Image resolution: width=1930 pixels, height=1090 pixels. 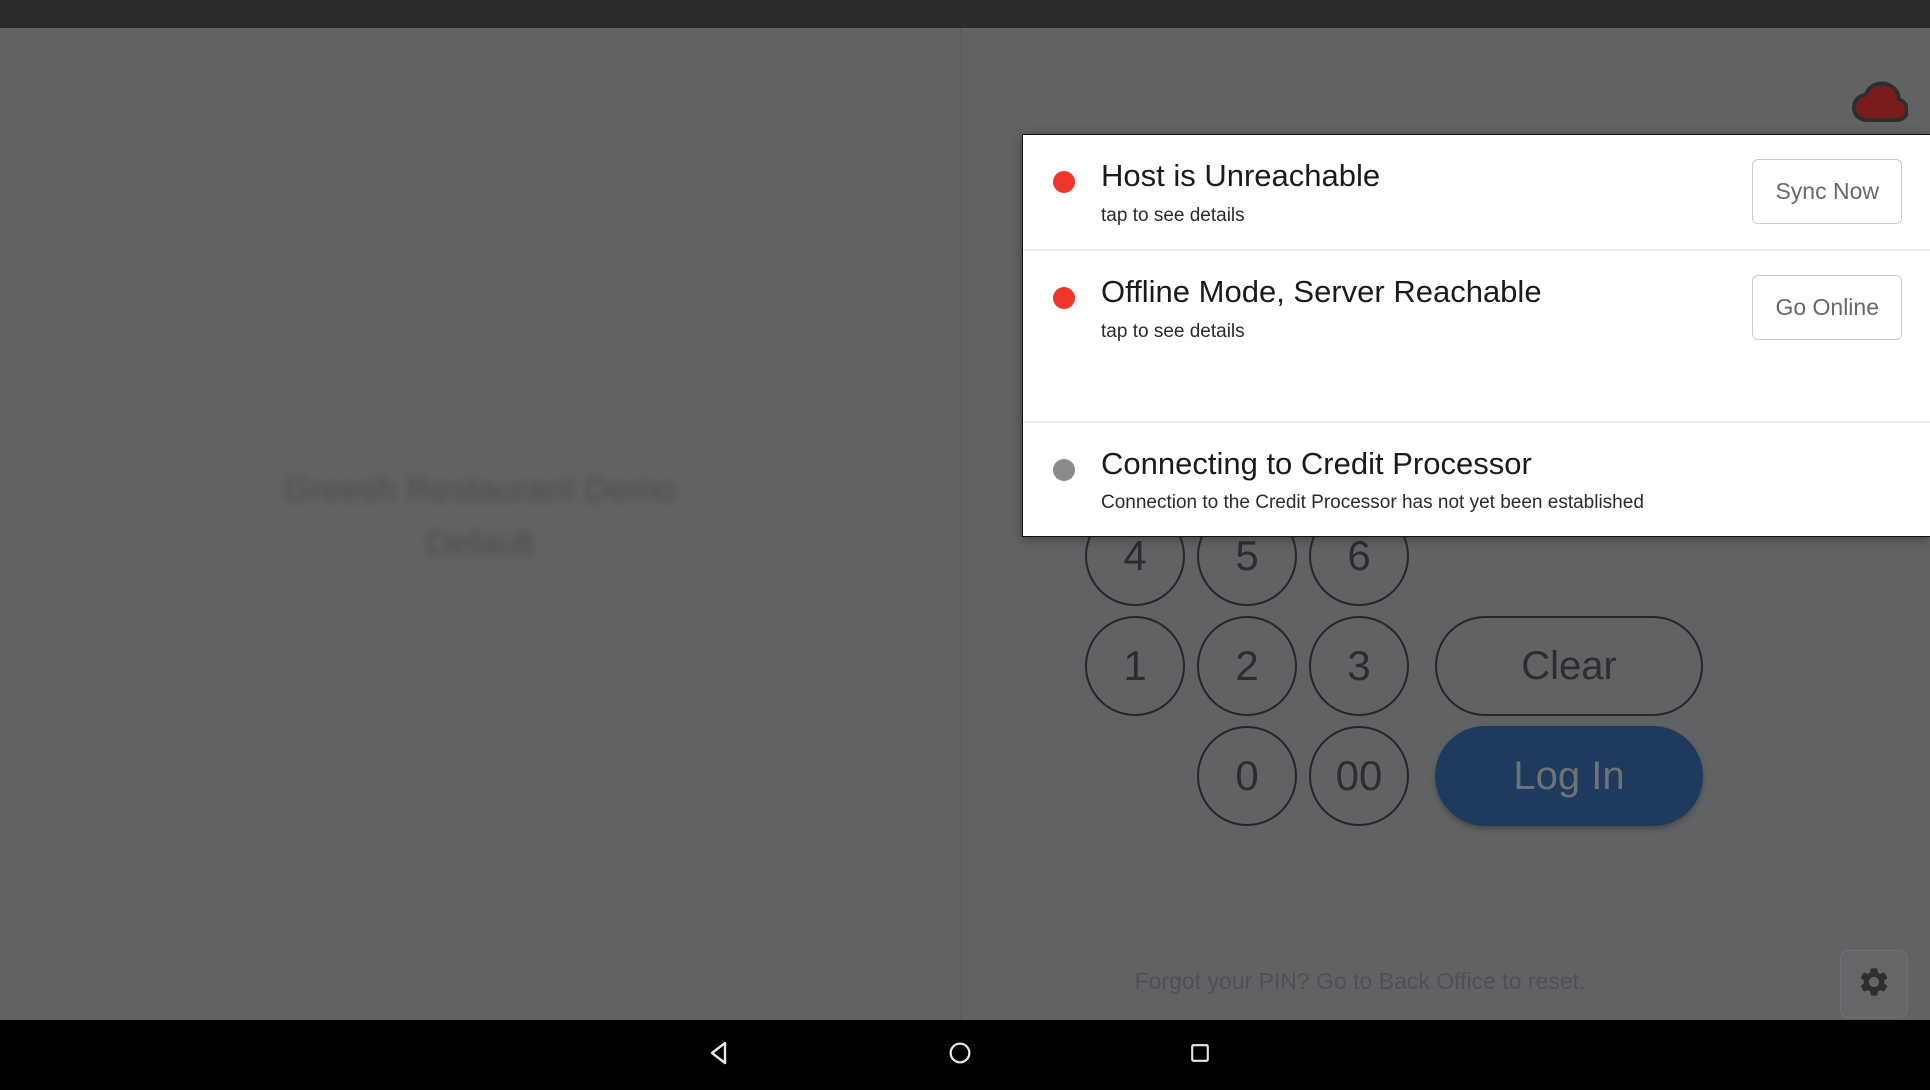 What do you see at coordinates (480, 490) in the screenshot?
I see `venue-name: Greesh Restaurant Demo` at bounding box center [480, 490].